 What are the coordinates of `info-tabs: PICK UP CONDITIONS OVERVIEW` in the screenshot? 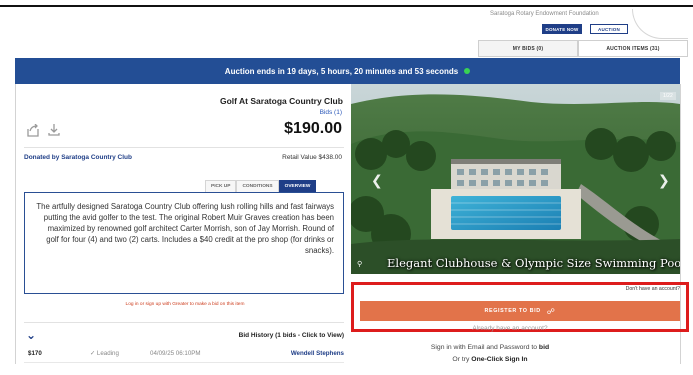 It's located at (261, 186).